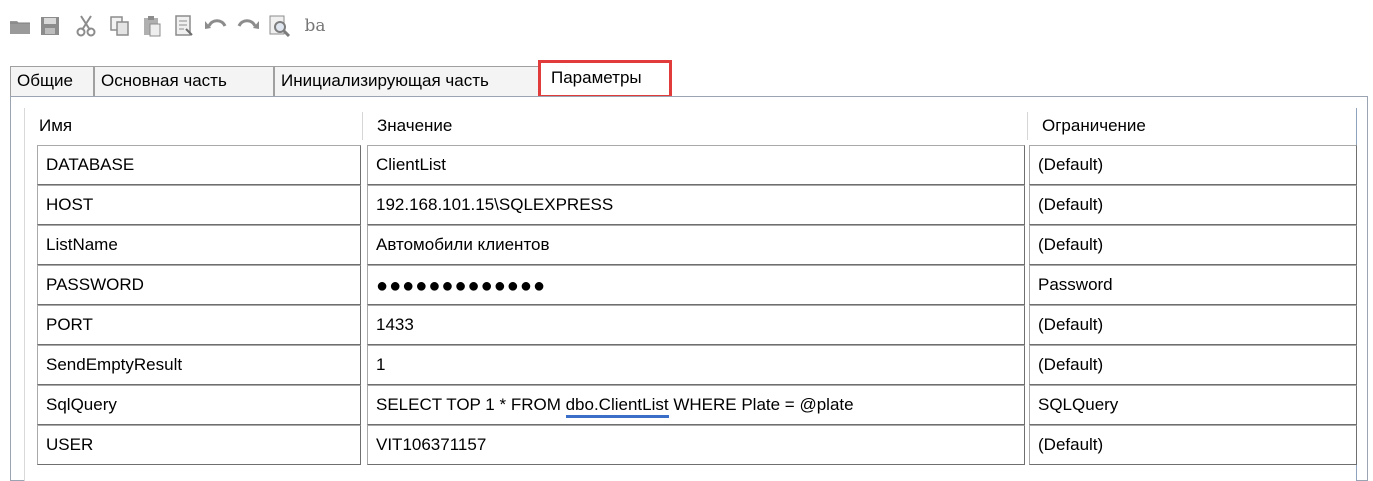  I want to click on sql-text-part: WHERE Plate = @plate, so click(761, 404).